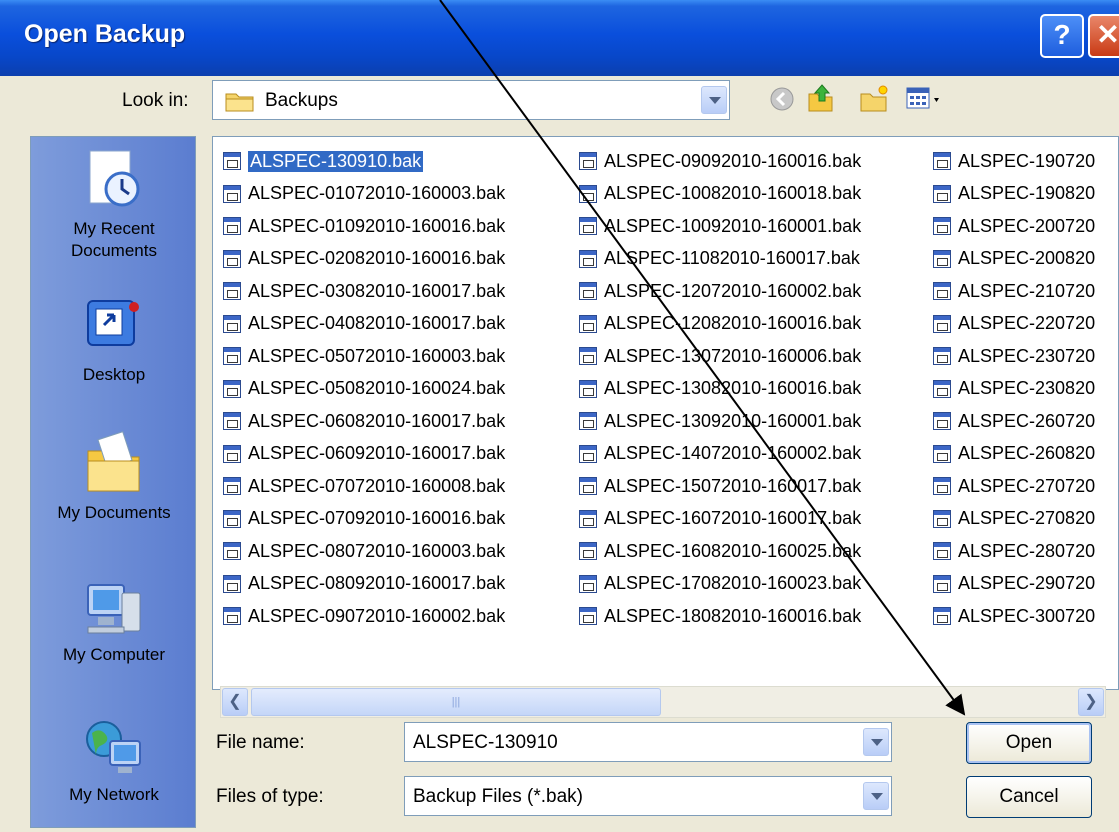 This screenshot has height=832, width=1119. What do you see at coordinates (1027, 193) in the screenshot?
I see `file-name: ALSPEC-190820` at bounding box center [1027, 193].